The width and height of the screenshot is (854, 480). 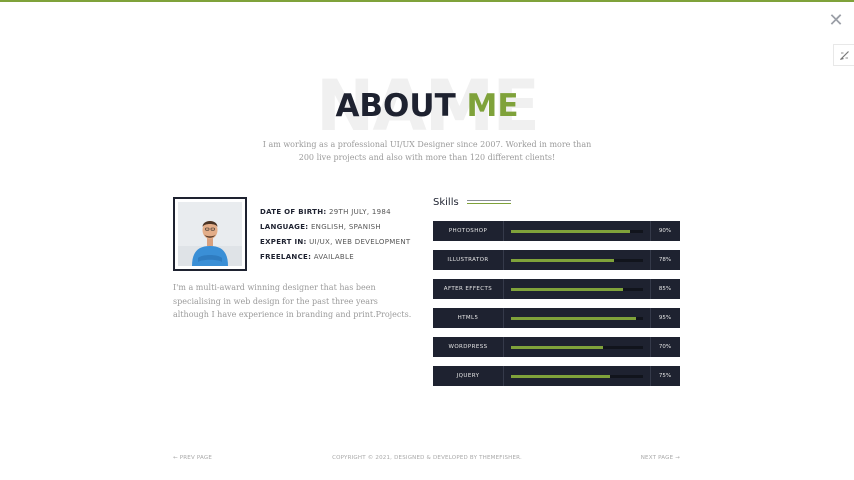 I want to click on title-main: ABOUT, so click(x=395, y=106).